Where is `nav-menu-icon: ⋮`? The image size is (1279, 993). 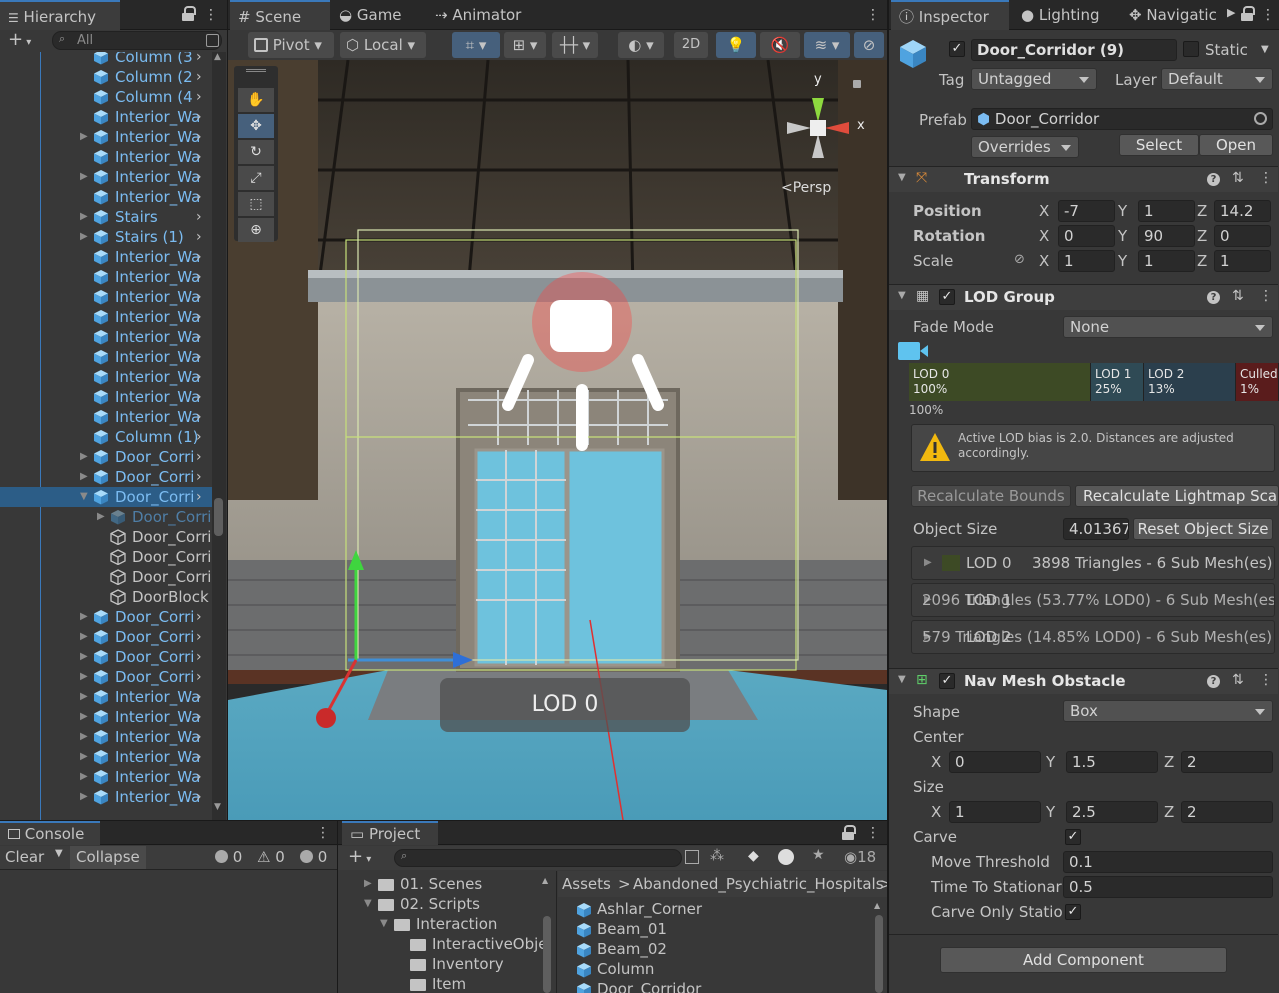
nav-menu-icon: ⋮ is located at coordinates (1266, 680).